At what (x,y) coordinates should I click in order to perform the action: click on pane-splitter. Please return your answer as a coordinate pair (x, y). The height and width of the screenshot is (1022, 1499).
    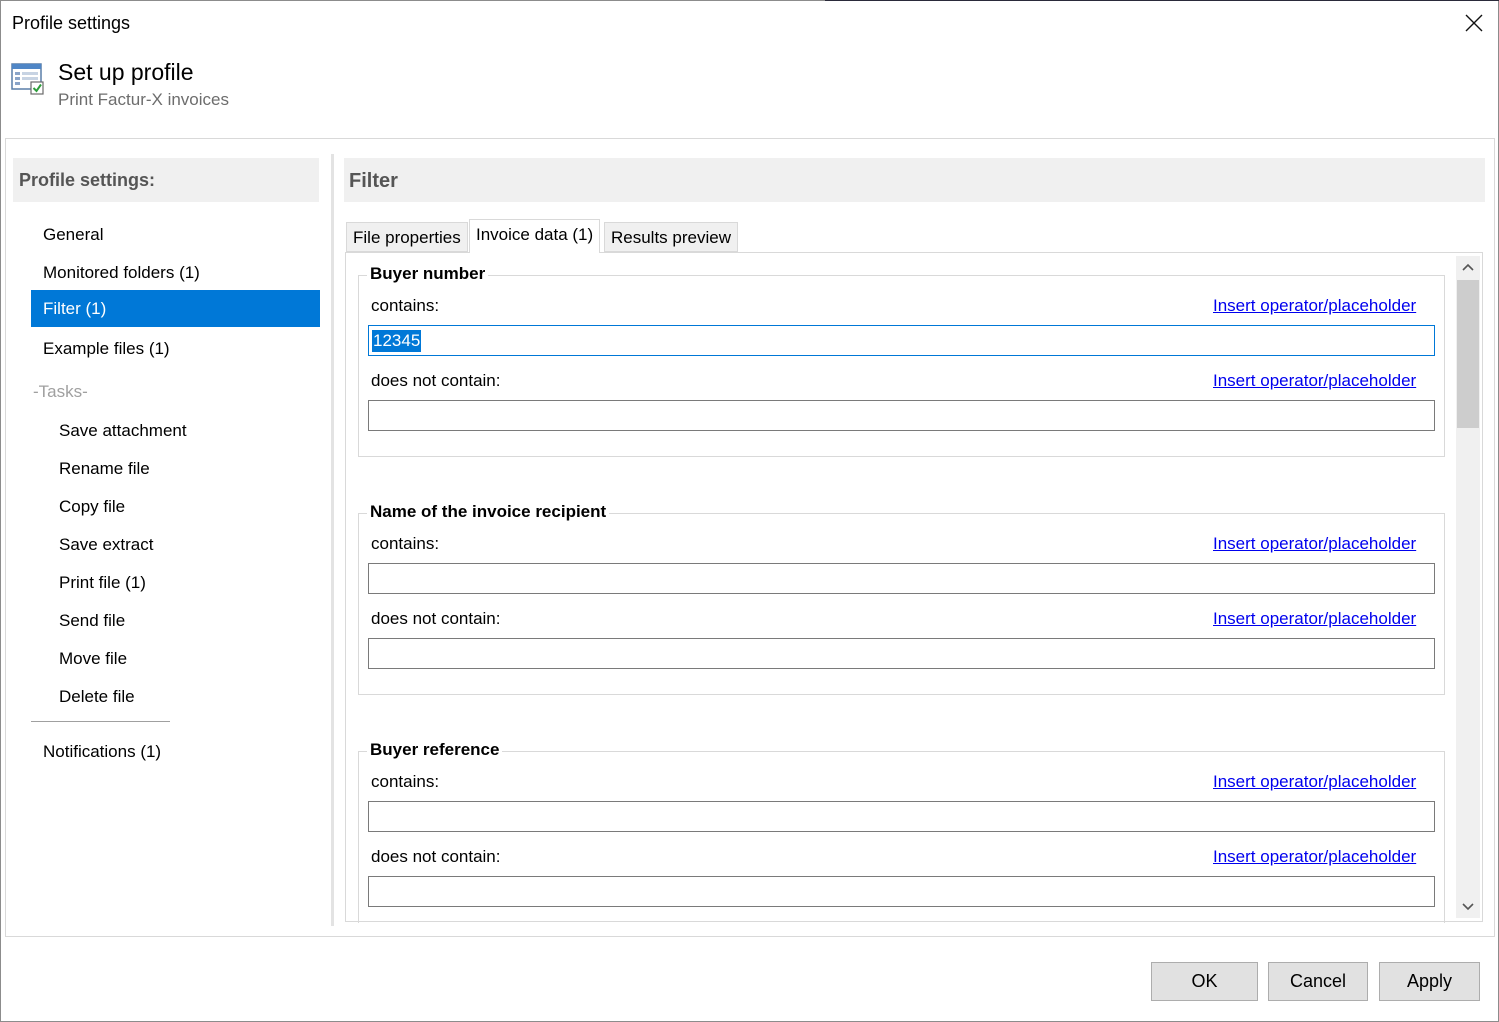
    Looking at the image, I should click on (332, 540).